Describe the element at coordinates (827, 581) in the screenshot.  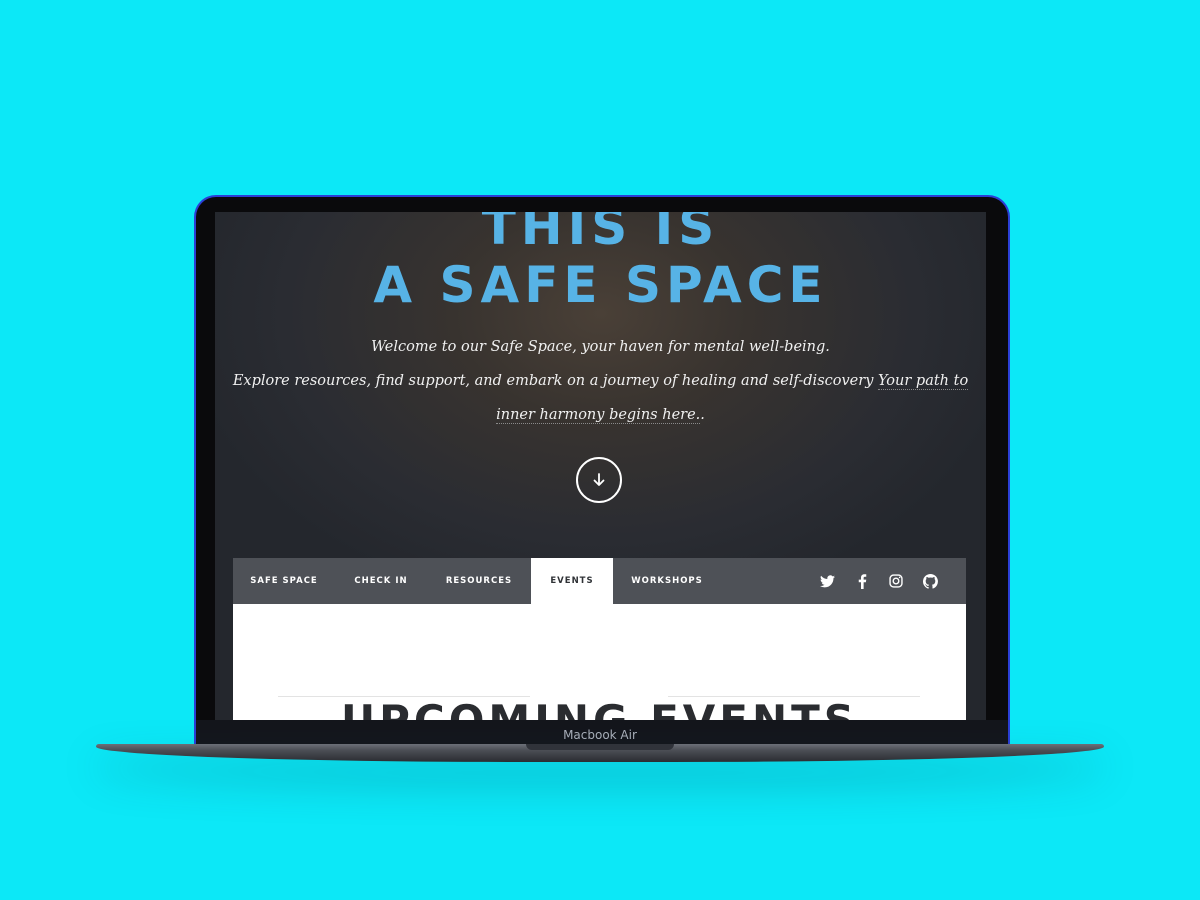
I see `twitter-icon` at that location.